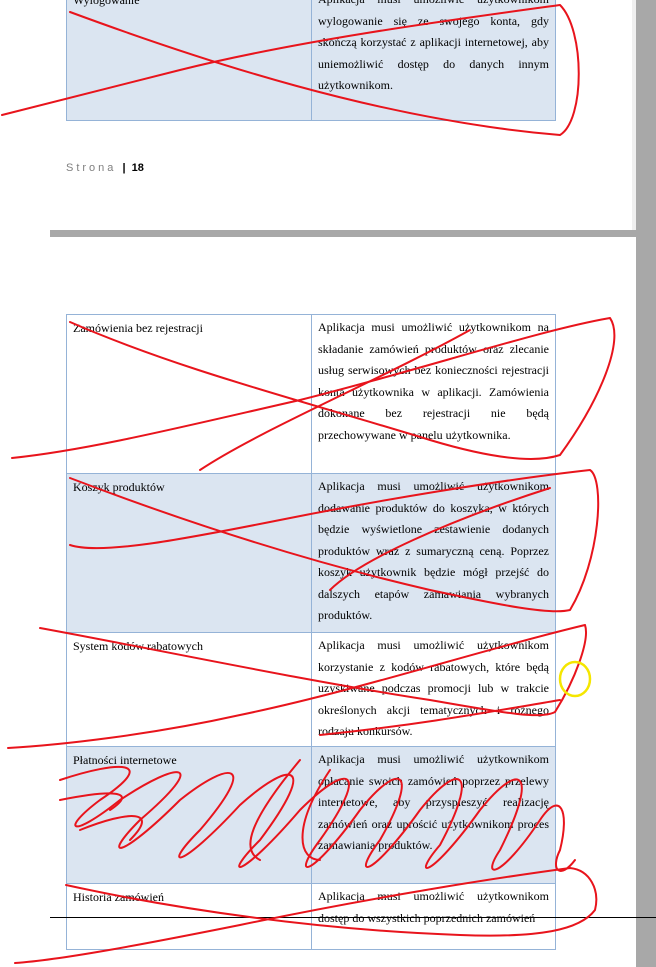 This screenshot has width=656, height=967. I want to click on window-scrollbar-gutter, so click(646, 483).